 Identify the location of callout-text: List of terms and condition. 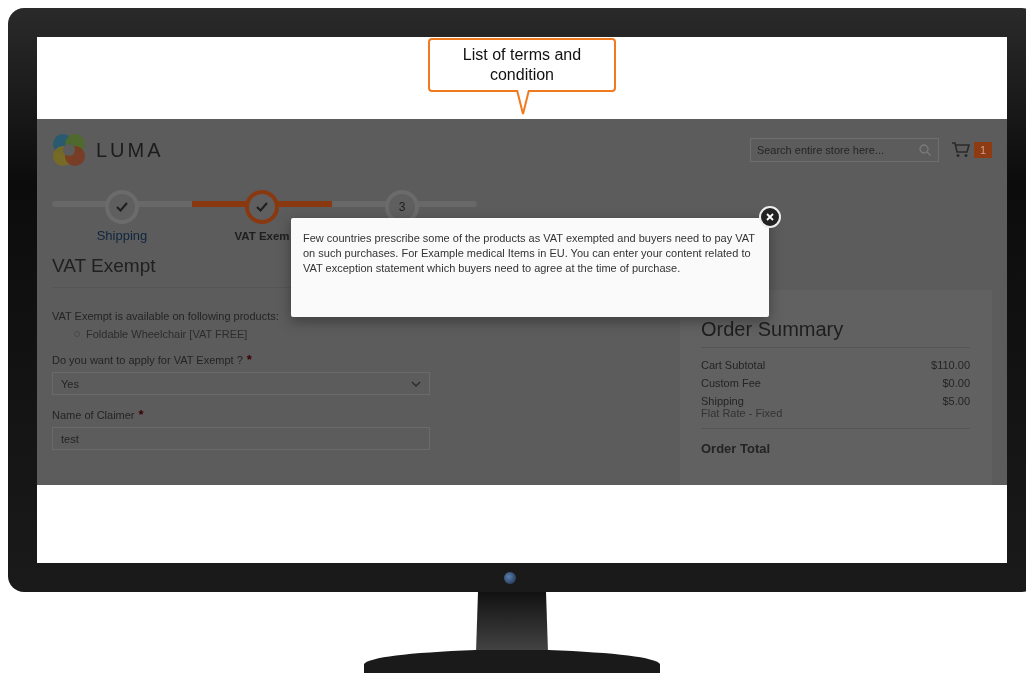
(522, 65).